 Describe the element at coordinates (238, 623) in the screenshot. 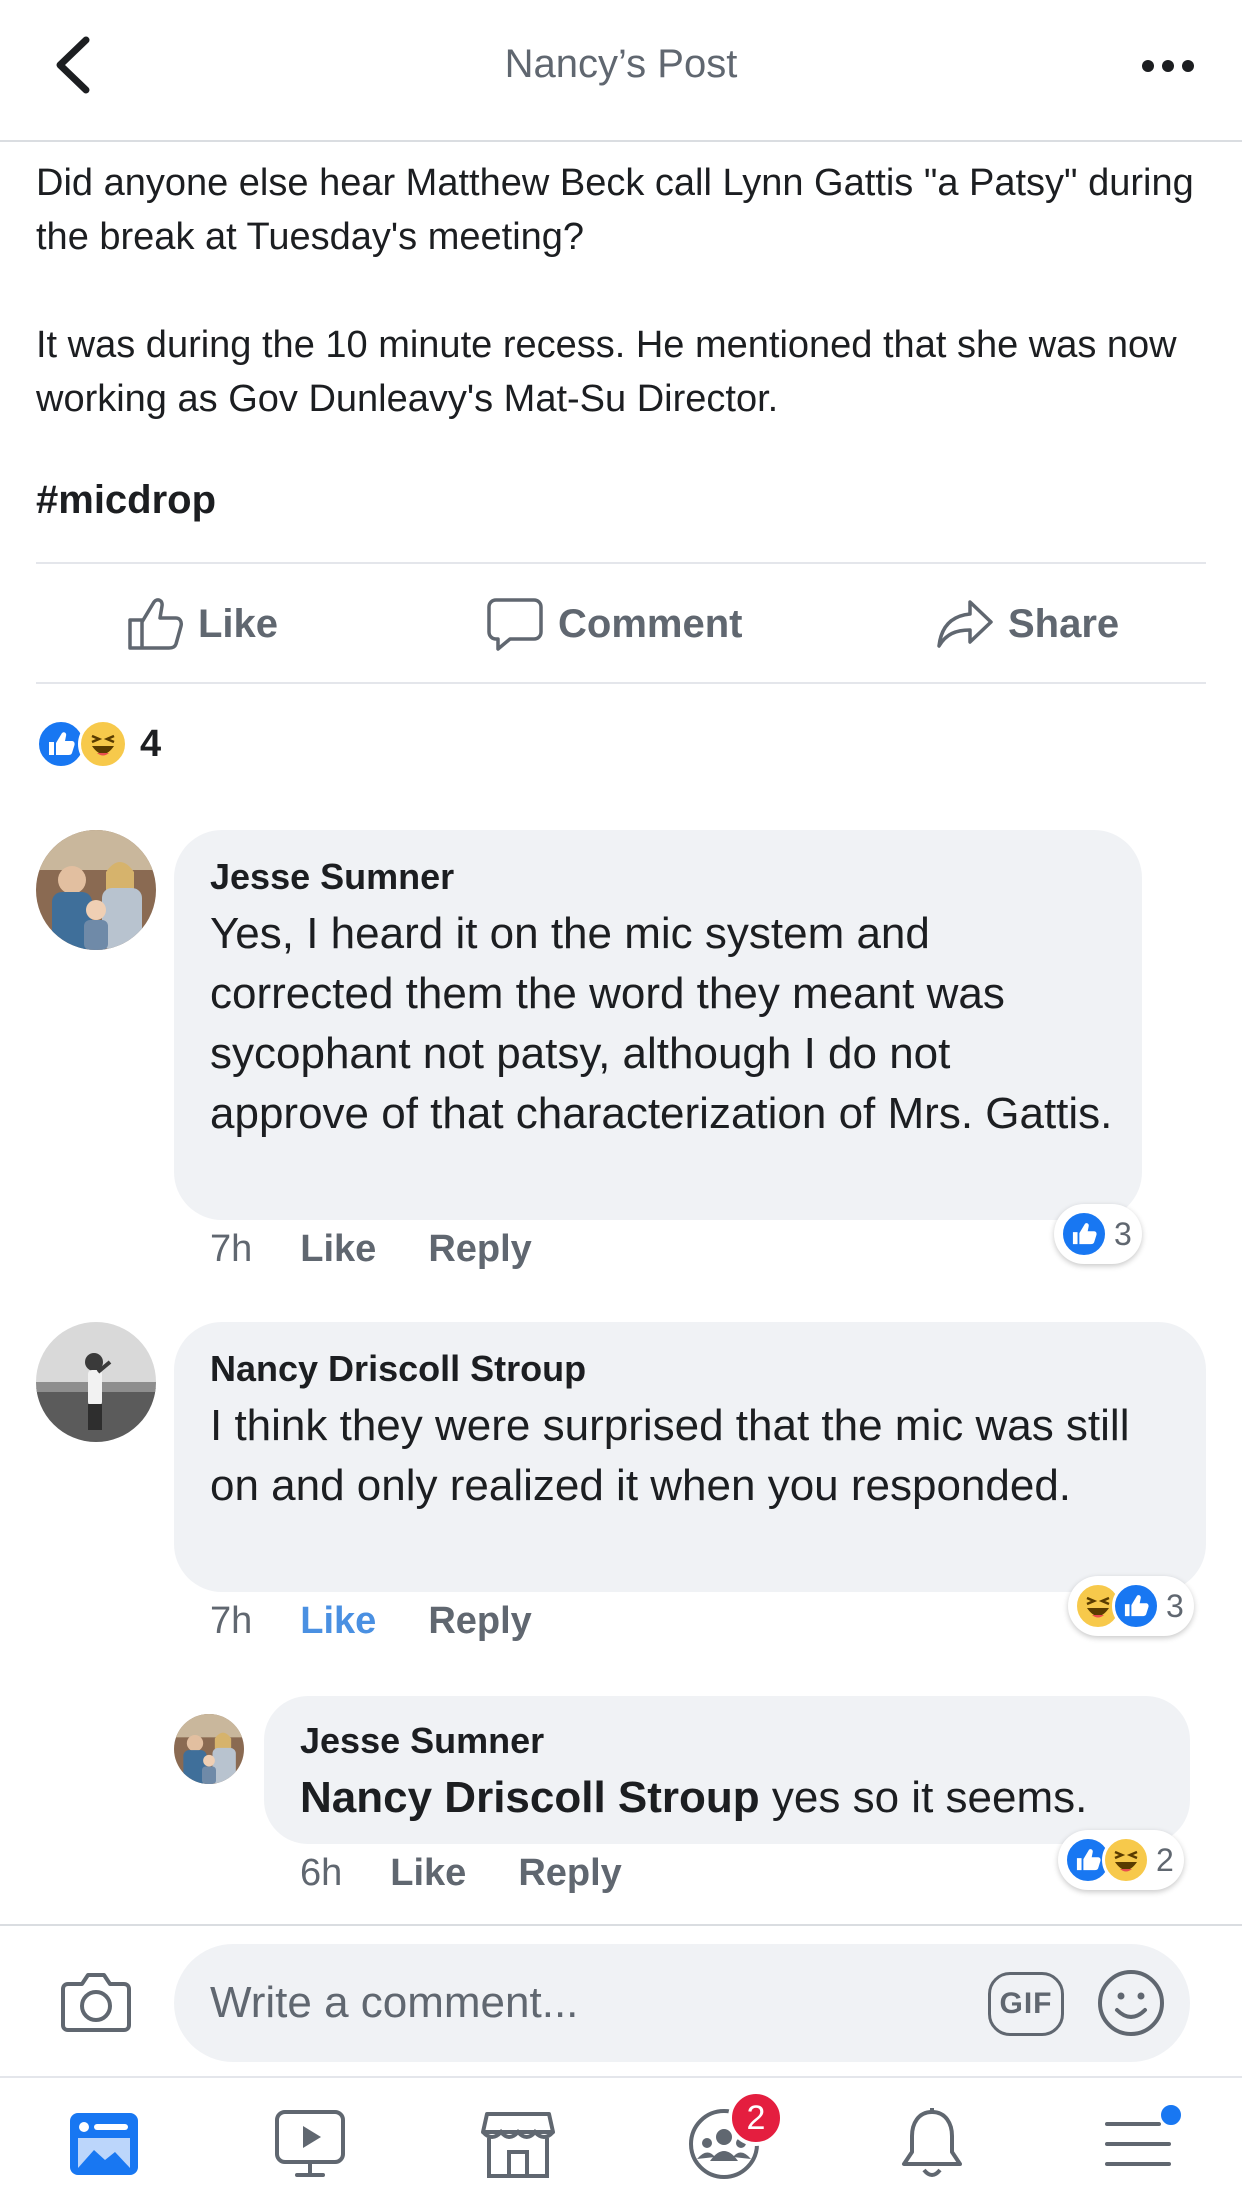

I see `like-label: Like` at that location.